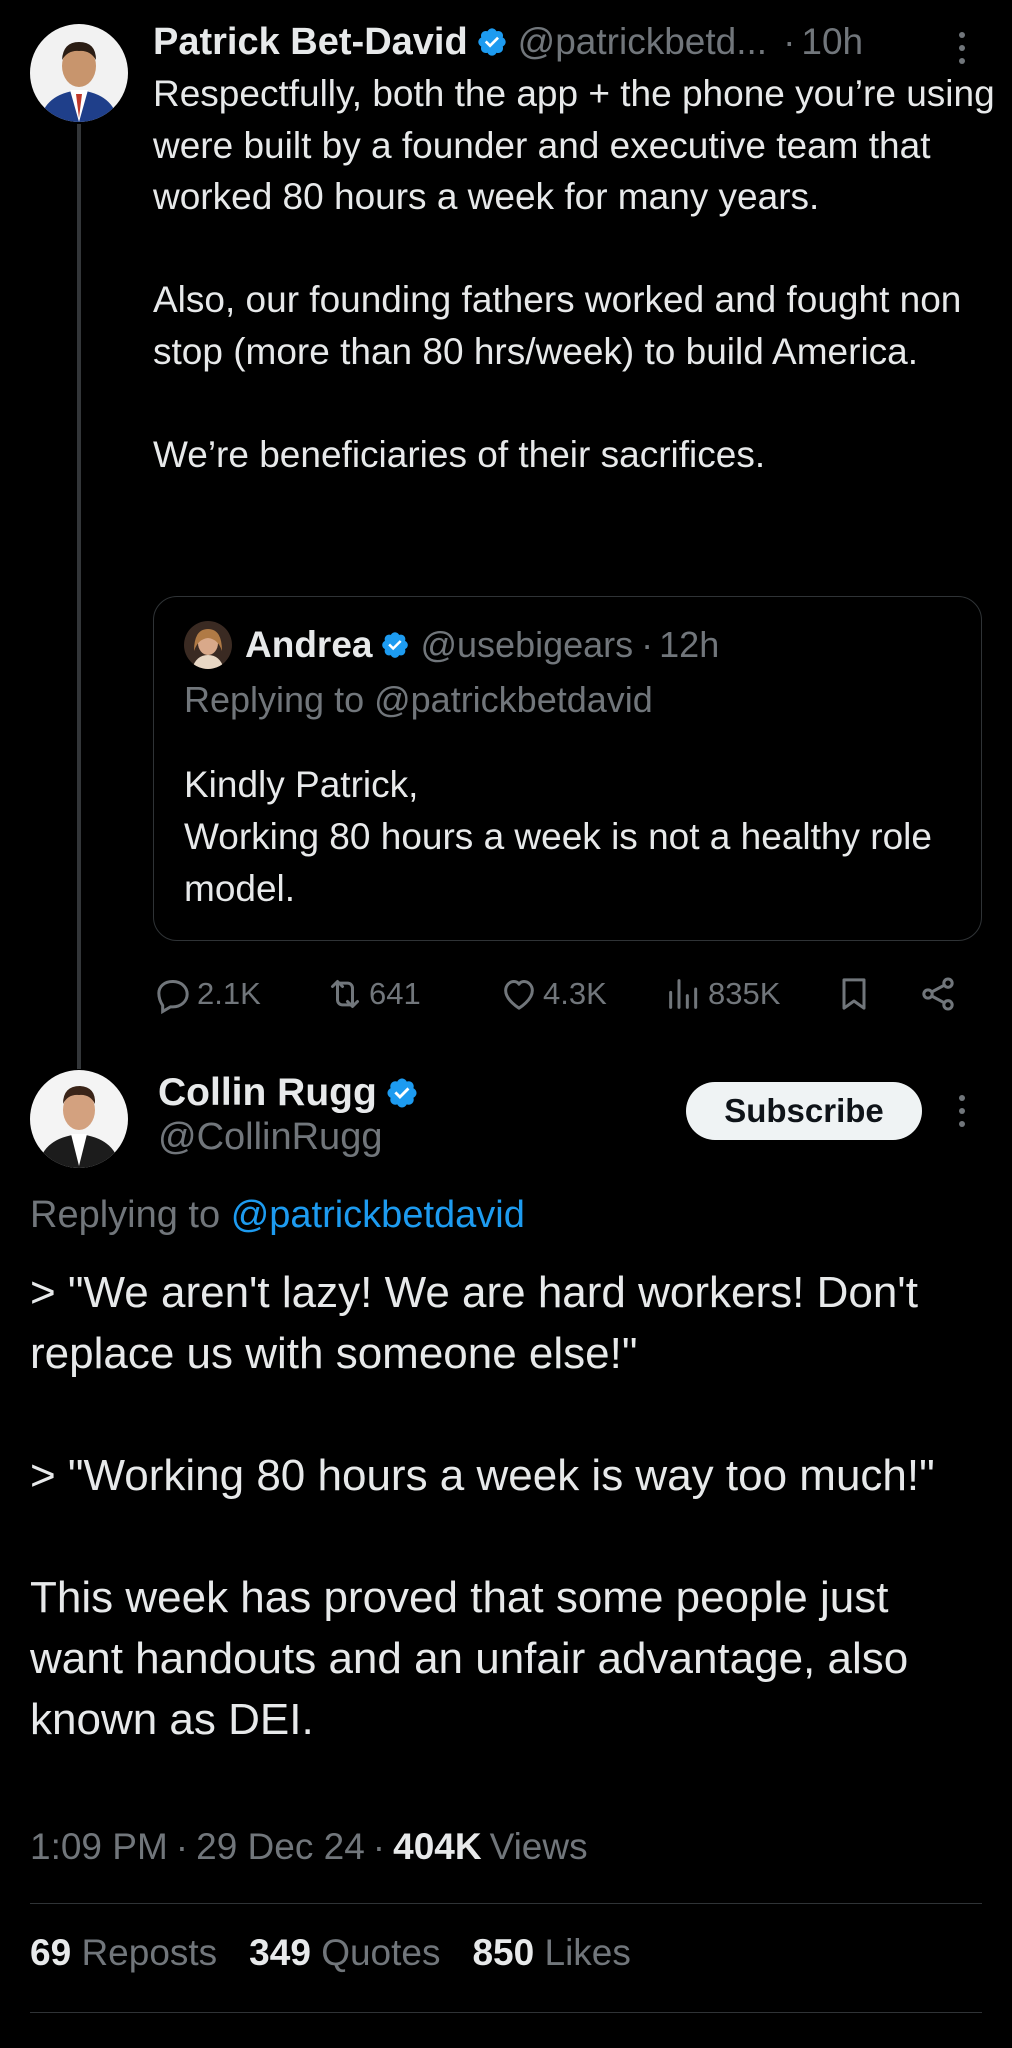 The image size is (1012, 2048). I want to click on reposts-stat: 69 Reposts, so click(123, 1953).